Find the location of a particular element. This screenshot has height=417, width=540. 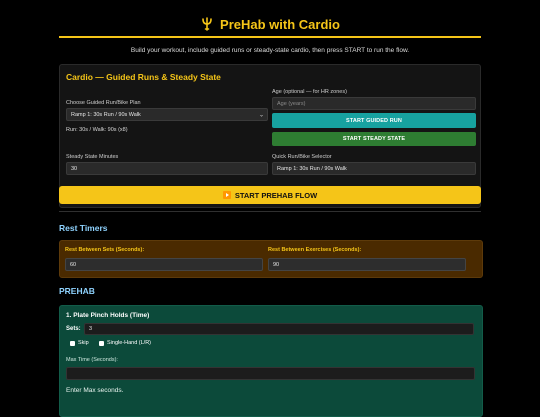

start-steady-state-button: START STEADY STATE is located at coordinates (374, 139).